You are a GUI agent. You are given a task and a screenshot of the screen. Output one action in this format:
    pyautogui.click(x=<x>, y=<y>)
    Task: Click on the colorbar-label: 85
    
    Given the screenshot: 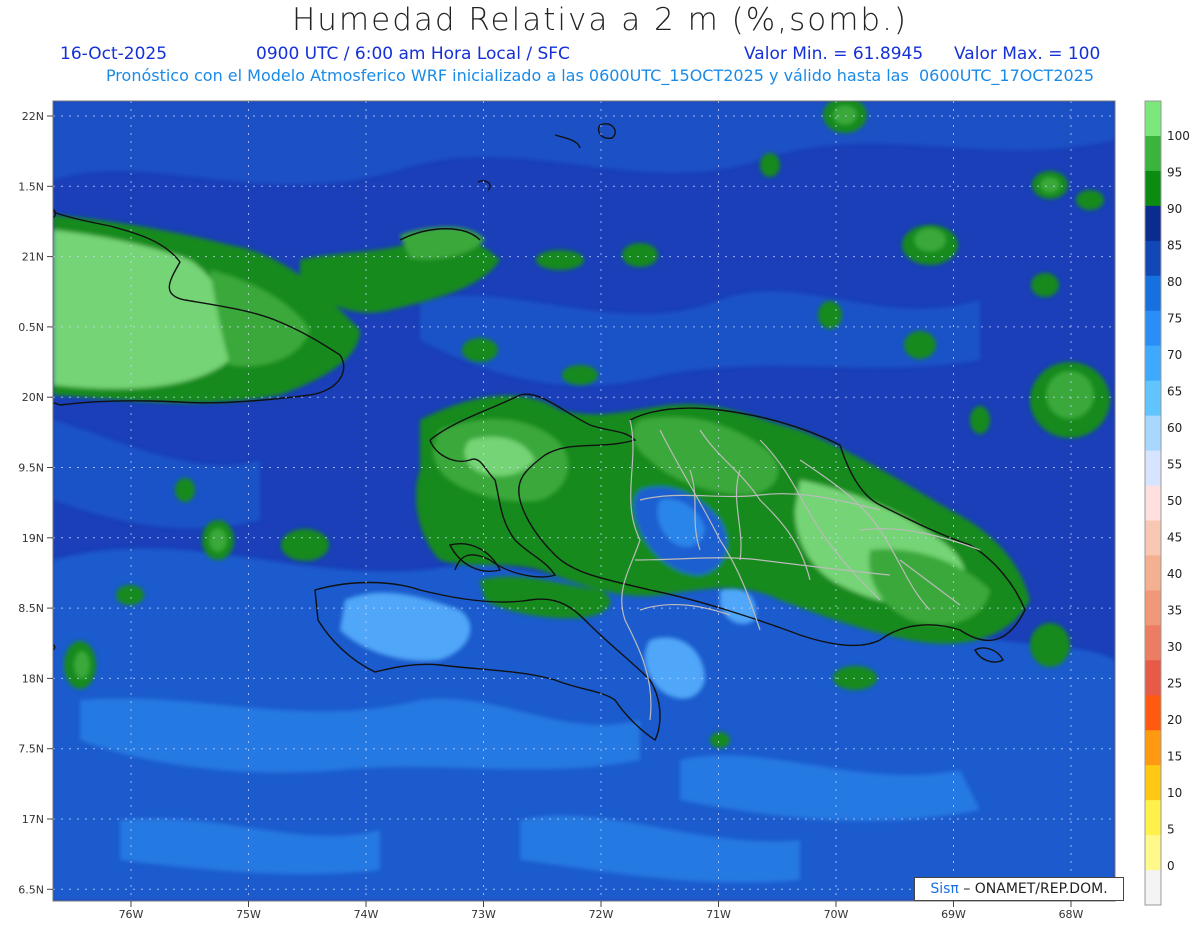 What is the action you would take?
    pyautogui.click(x=1174, y=246)
    